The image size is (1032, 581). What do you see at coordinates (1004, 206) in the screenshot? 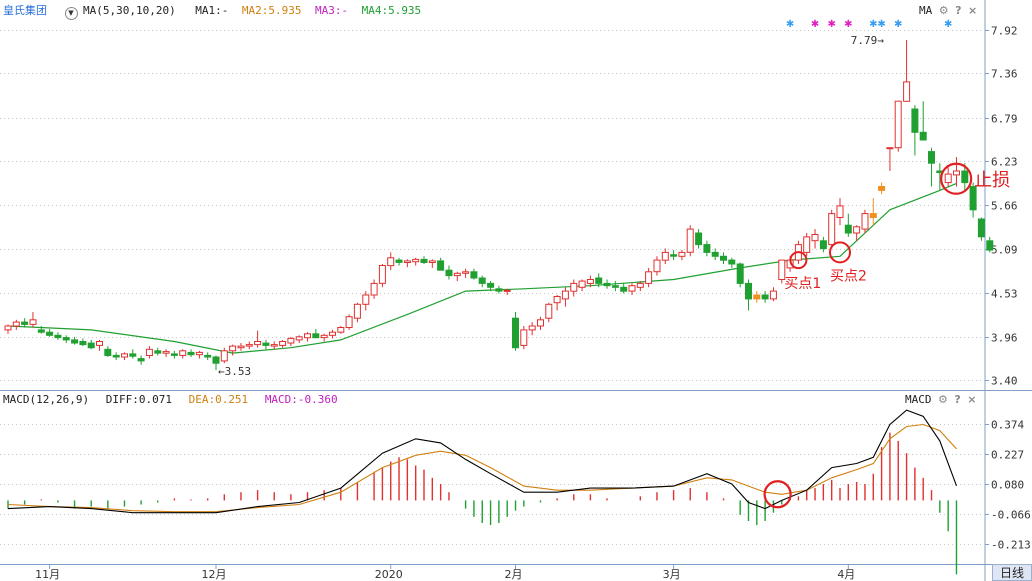
I see `price-tick-label: 5.66` at bounding box center [1004, 206].